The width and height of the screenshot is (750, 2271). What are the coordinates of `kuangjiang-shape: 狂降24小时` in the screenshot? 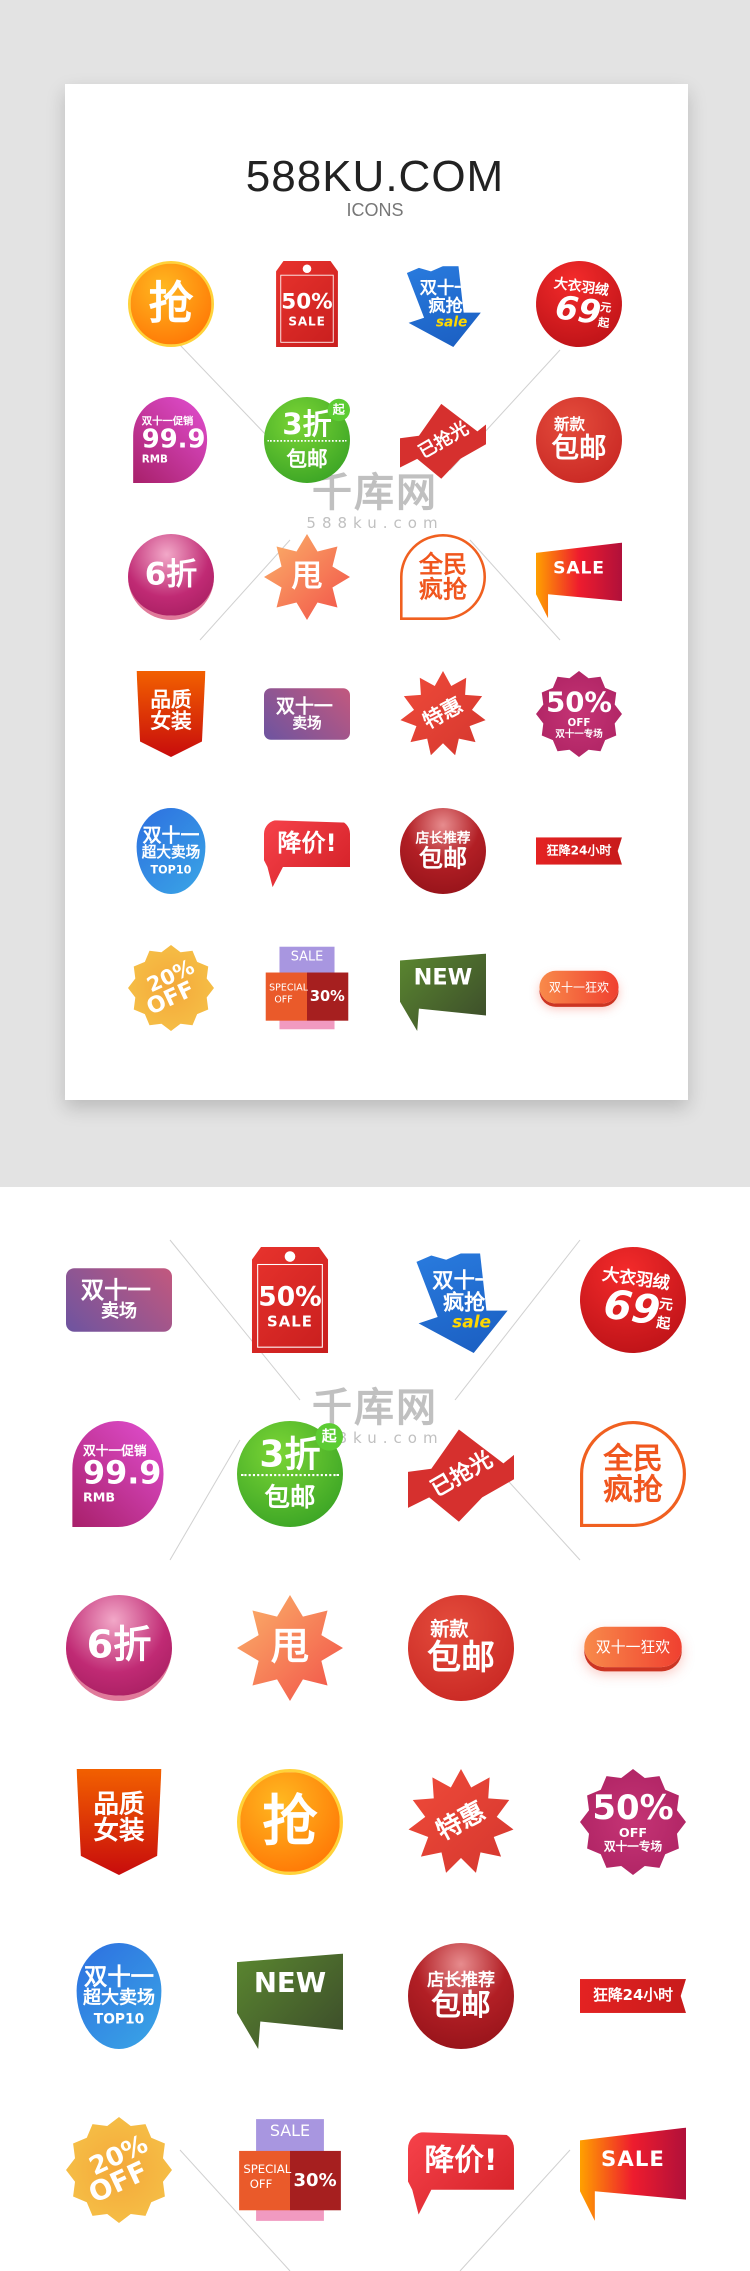 It's located at (579, 851).